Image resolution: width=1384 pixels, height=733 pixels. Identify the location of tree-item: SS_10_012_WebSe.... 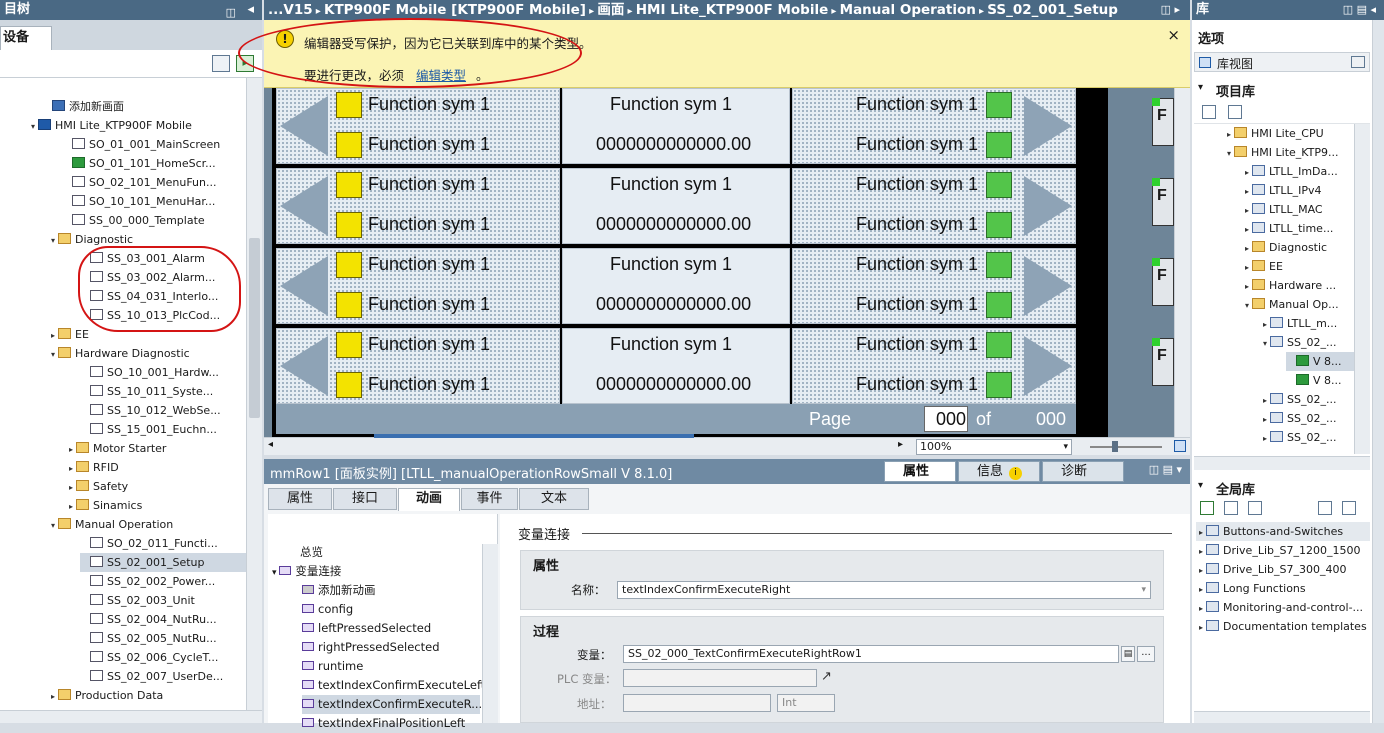
(163, 410).